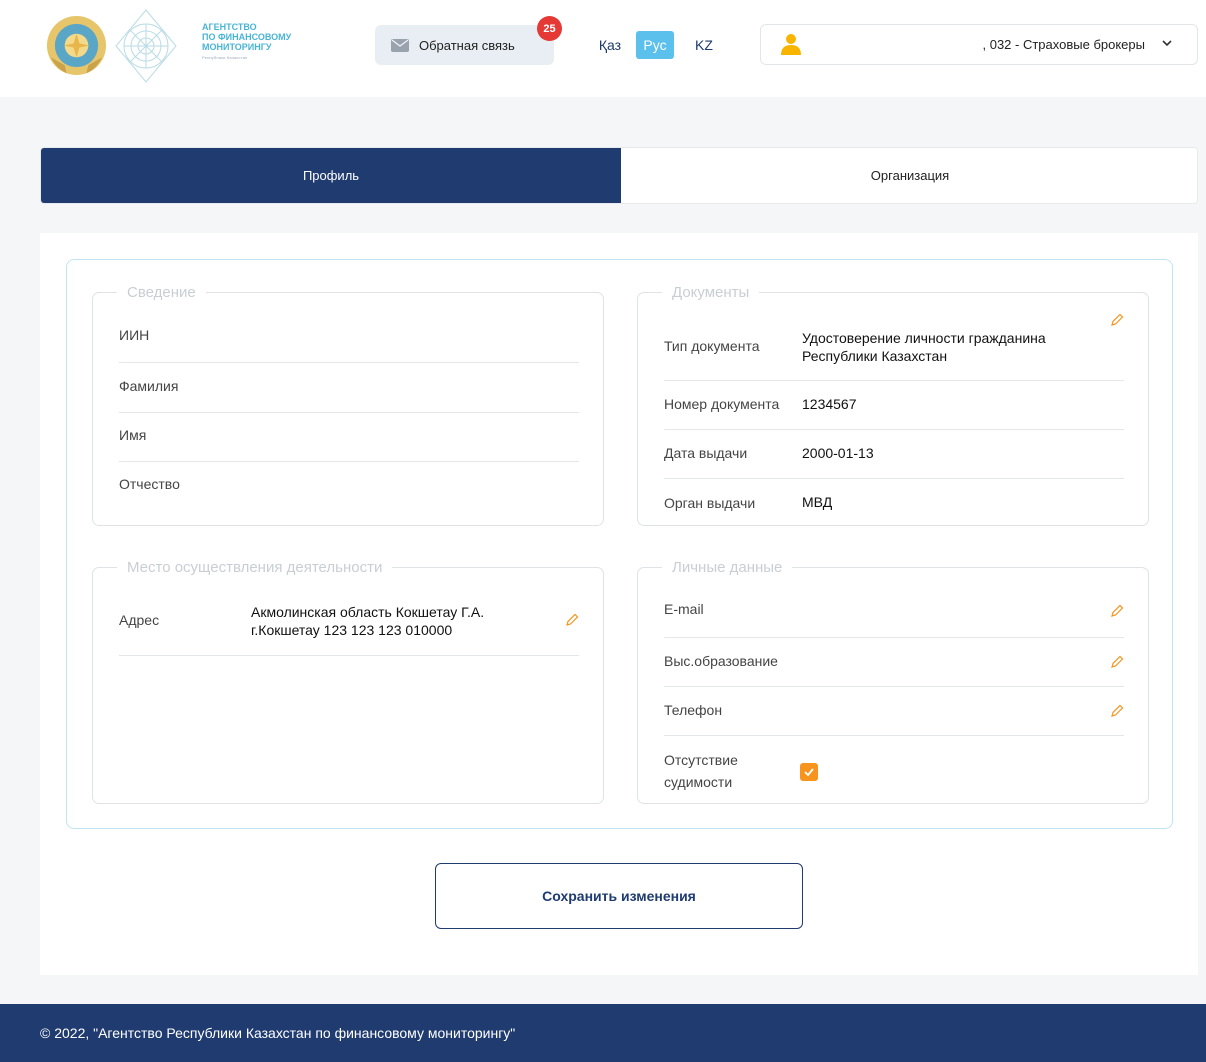 Image resolution: width=1206 pixels, height=1062 pixels. Describe the element at coordinates (134, 335) in the screenshot. I see `iin-label: ИИН` at that location.